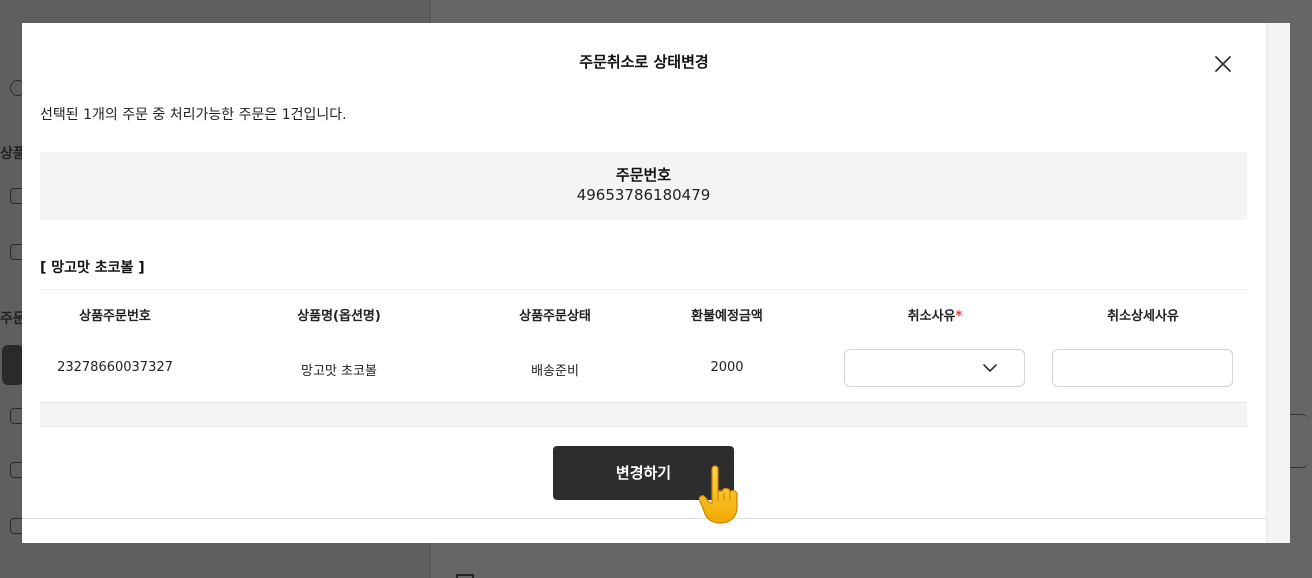 The width and height of the screenshot is (1312, 578). I want to click on cancel-reason-select, so click(934, 368).